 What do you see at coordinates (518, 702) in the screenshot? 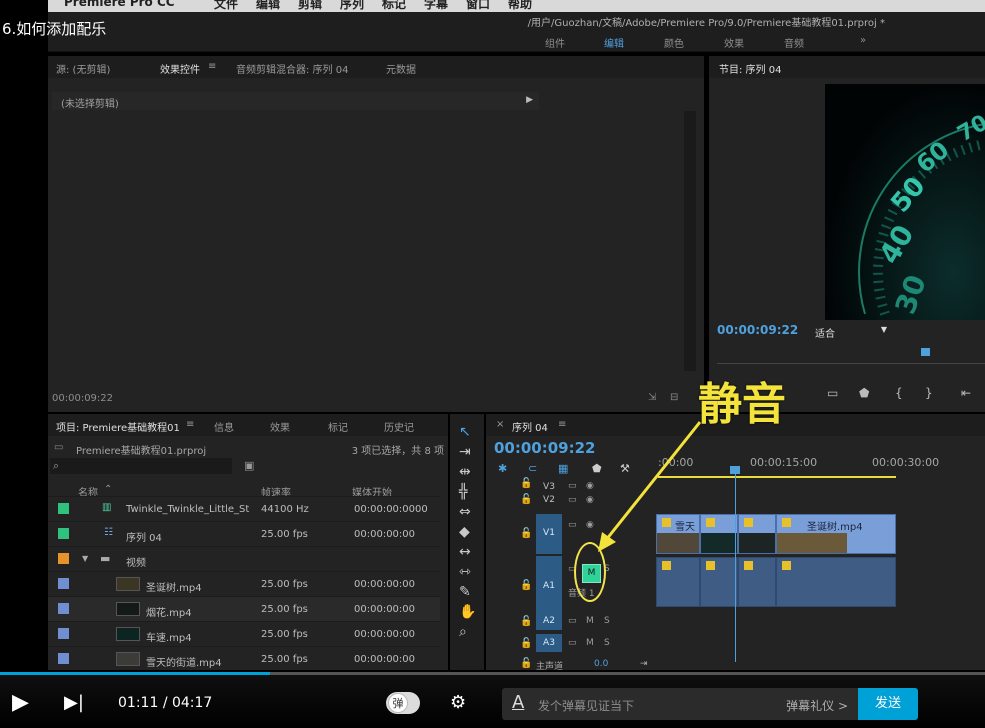
I see `danmu-style-icon: A` at bounding box center [518, 702].